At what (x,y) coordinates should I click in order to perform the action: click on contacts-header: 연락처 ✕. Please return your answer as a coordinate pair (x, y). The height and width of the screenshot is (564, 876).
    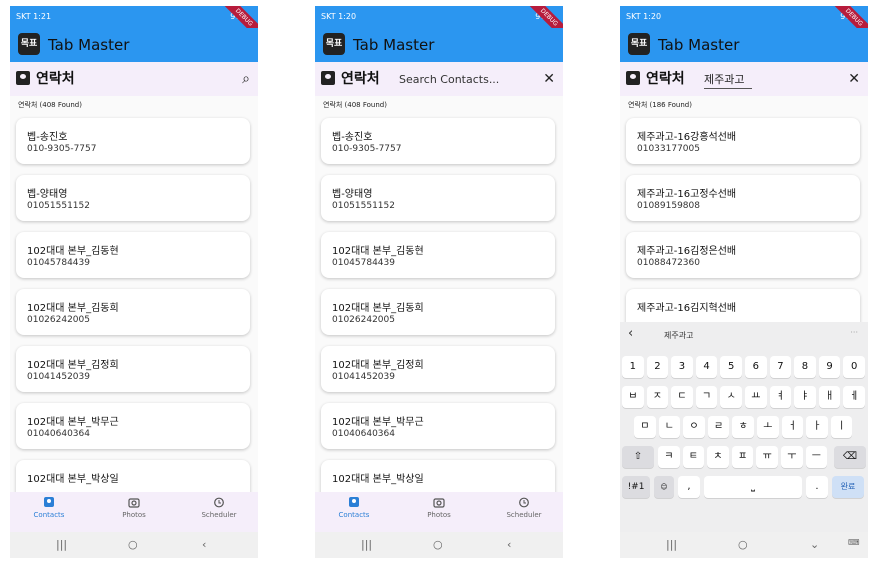
    Looking at the image, I should click on (744, 79).